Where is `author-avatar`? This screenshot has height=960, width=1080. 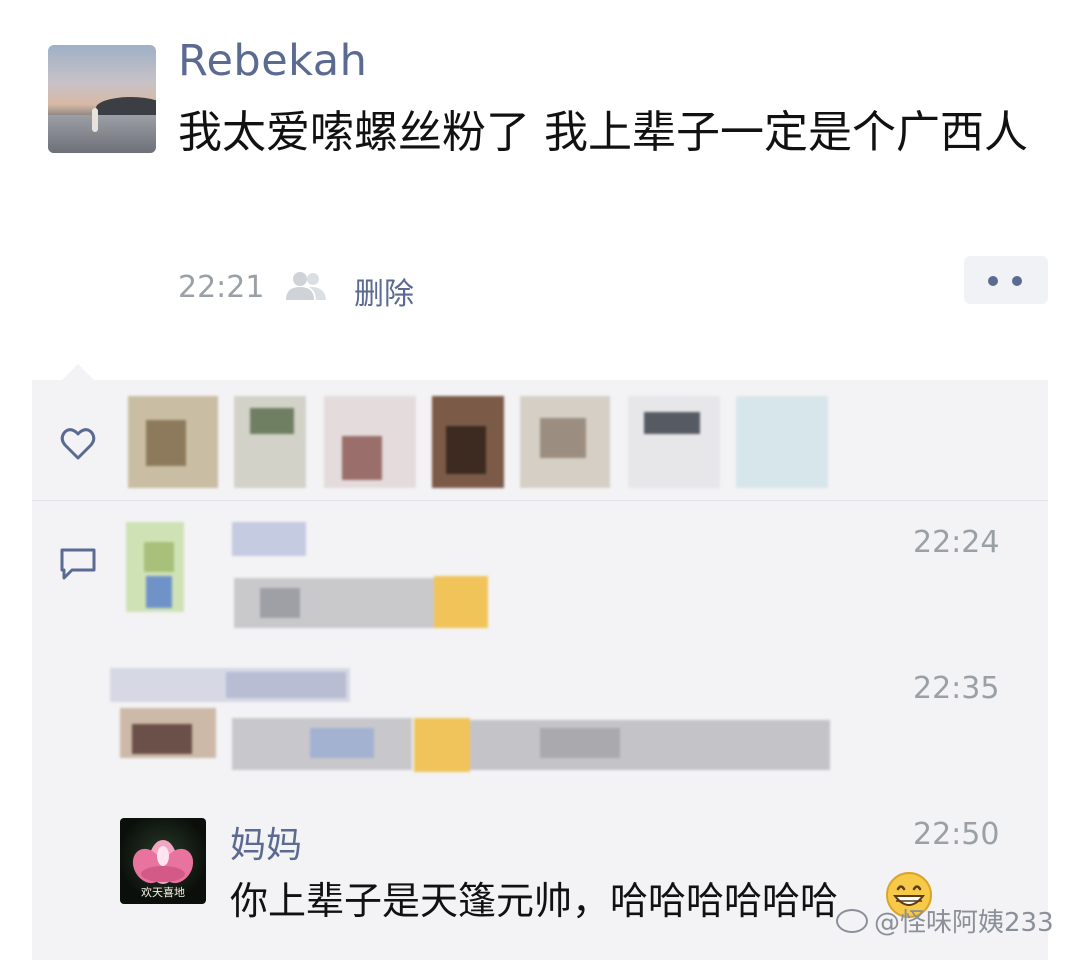 author-avatar is located at coordinates (102, 99).